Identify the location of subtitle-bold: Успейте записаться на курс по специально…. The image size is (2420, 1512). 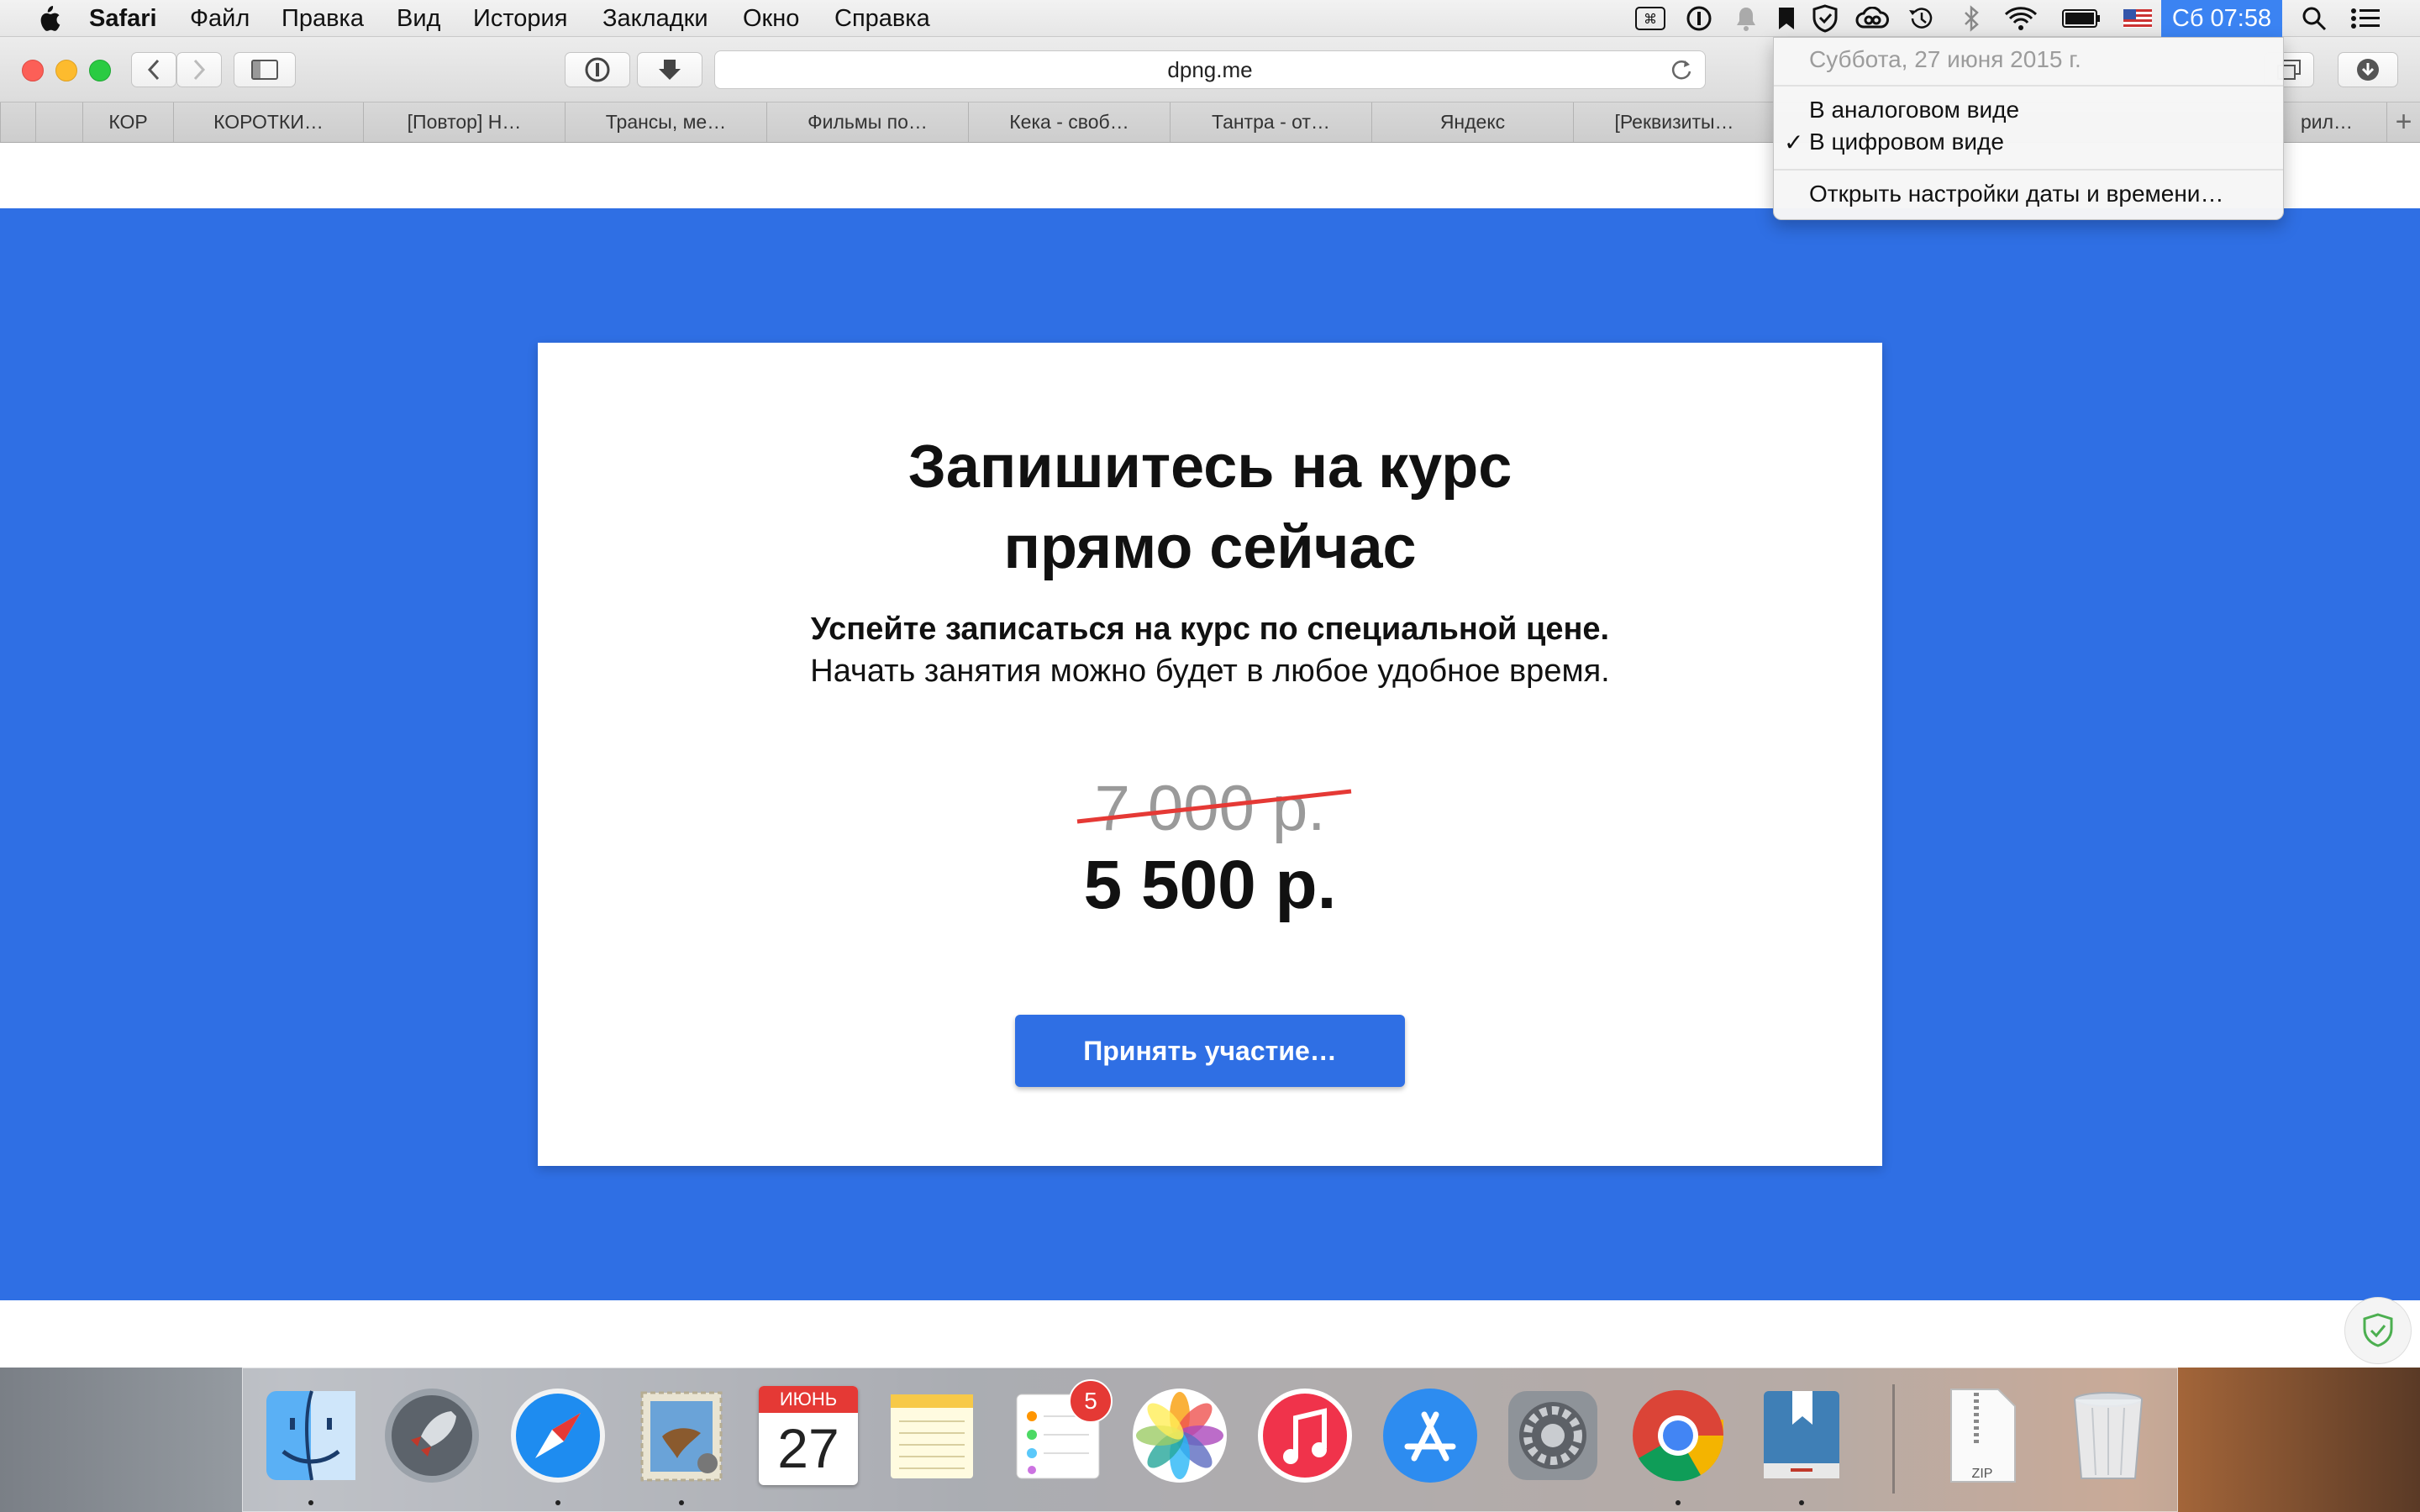
(1210, 629).